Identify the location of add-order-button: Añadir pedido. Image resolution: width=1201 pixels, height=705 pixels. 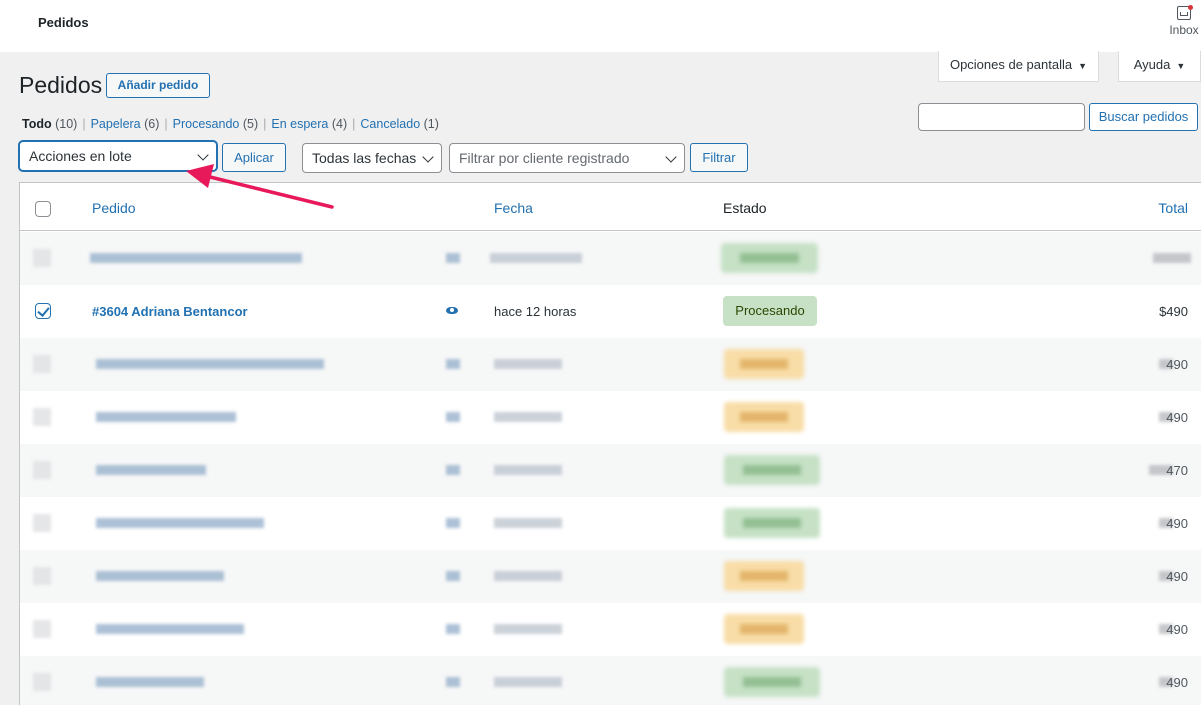
(158, 85).